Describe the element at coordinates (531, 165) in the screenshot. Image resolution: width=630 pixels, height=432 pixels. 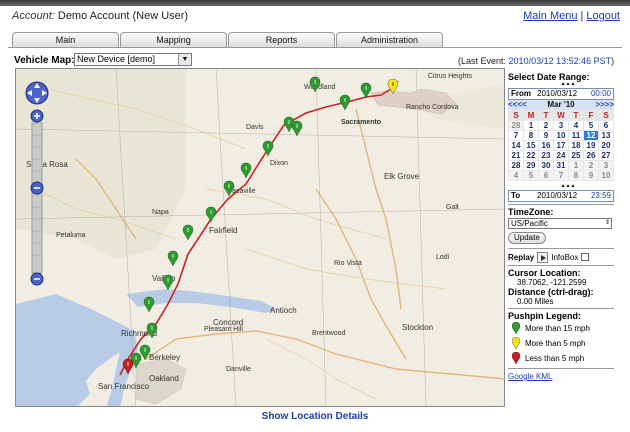
I see `calendar-day: 29` at that location.